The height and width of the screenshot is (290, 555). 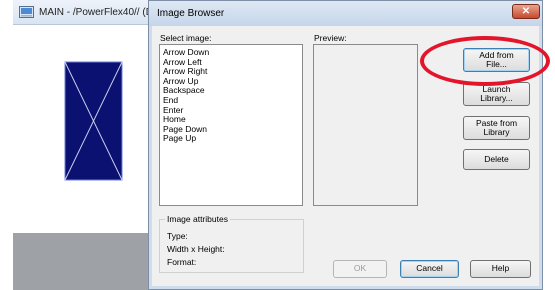 I want to click on select-image-label: Select image:, so click(x=186, y=38).